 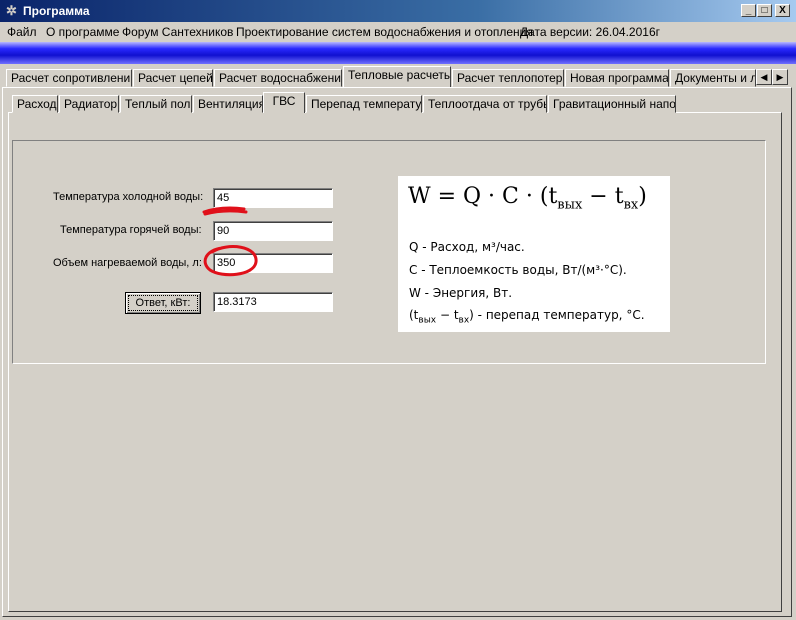 I want to click on formula-minus: − t, so click(x=603, y=196).